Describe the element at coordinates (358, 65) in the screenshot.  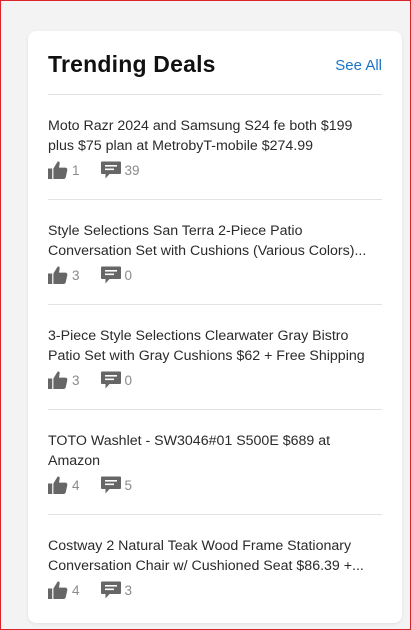
I see `see-all-link: See All` at that location.